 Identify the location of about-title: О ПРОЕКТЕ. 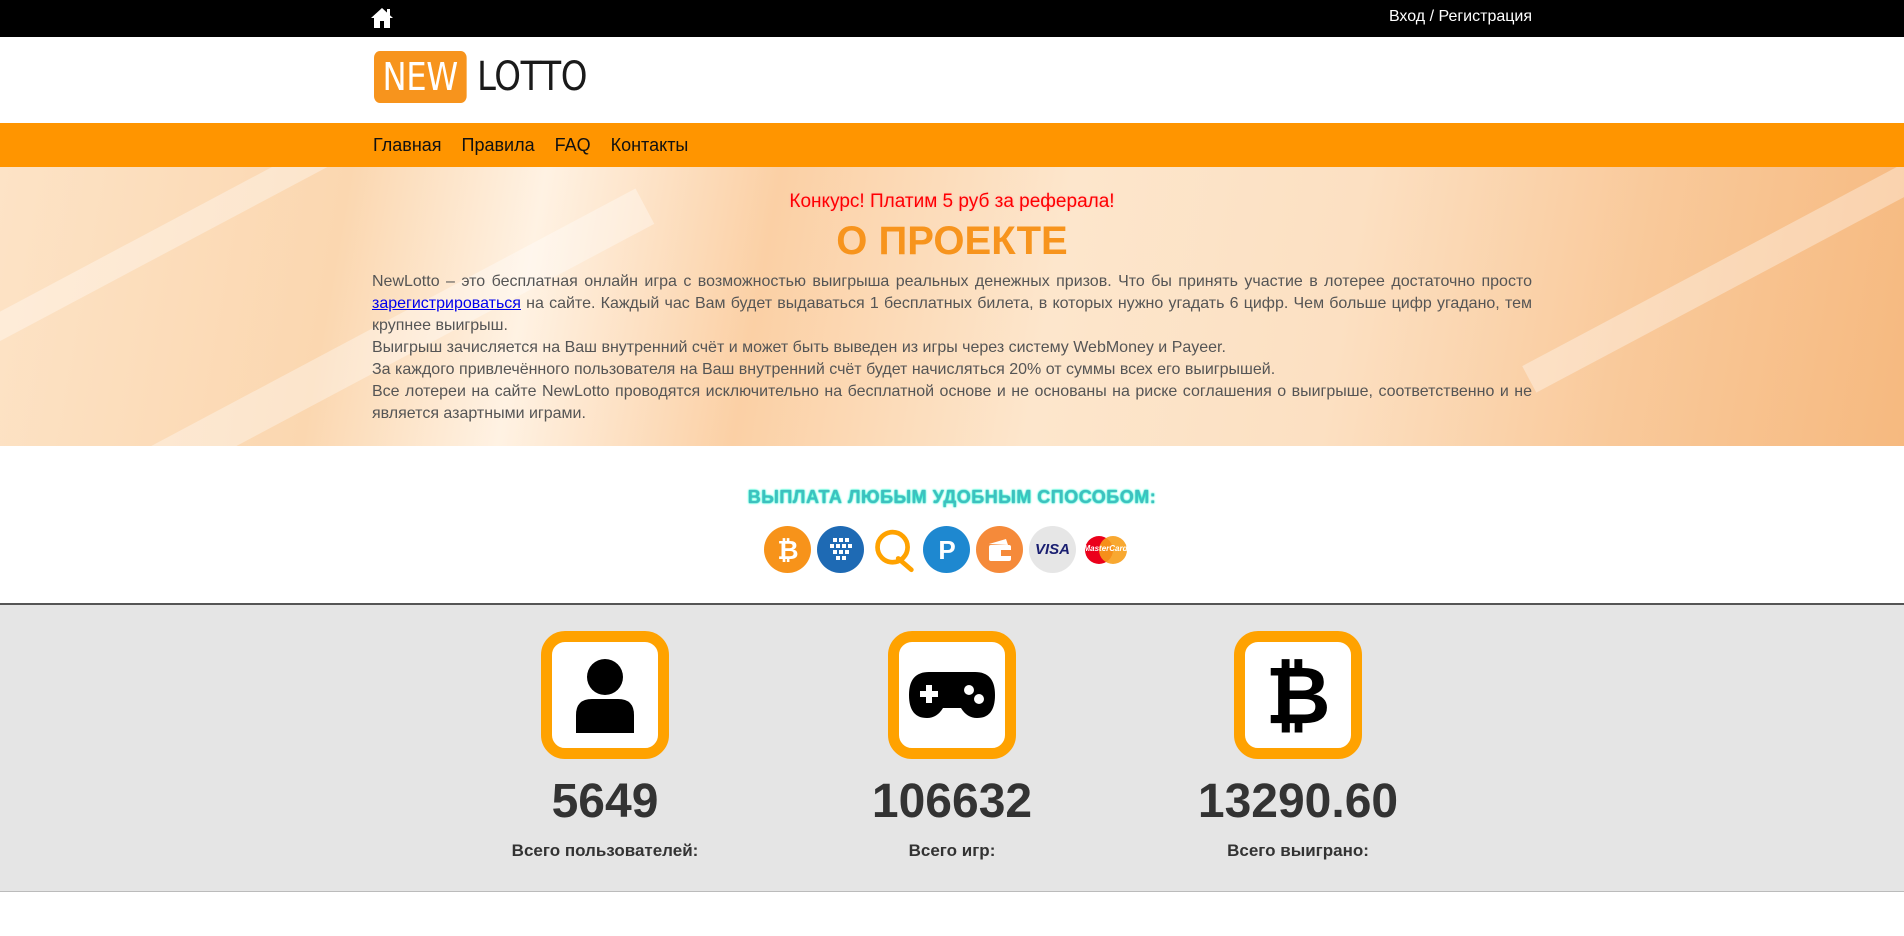
(952, 241).